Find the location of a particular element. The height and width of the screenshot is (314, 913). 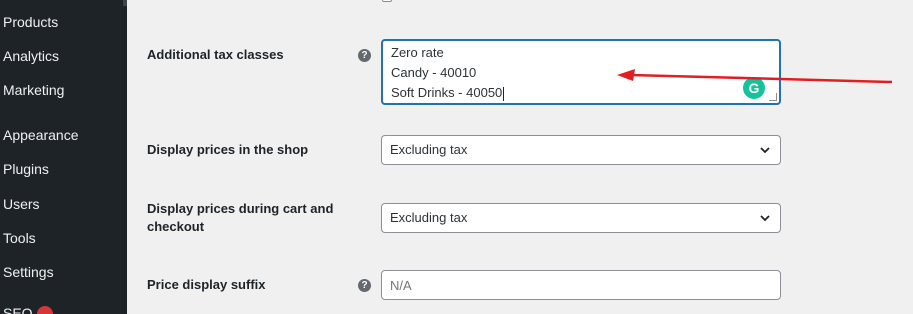

tax-classes-label: Additional tax classes is located at coordinates (215, 54).